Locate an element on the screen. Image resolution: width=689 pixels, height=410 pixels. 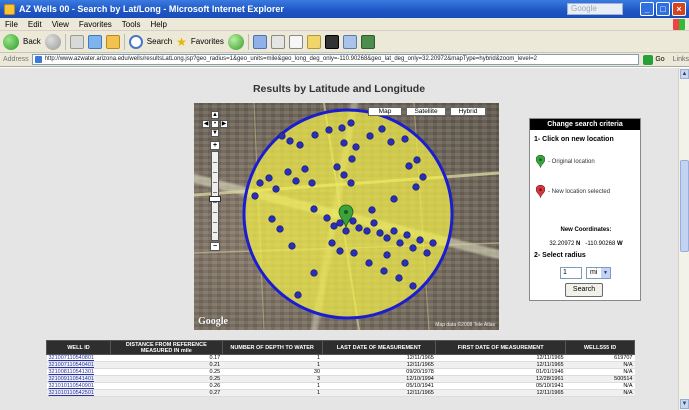
favorites-star-icon: ★ is located at coordinates (181, 42).